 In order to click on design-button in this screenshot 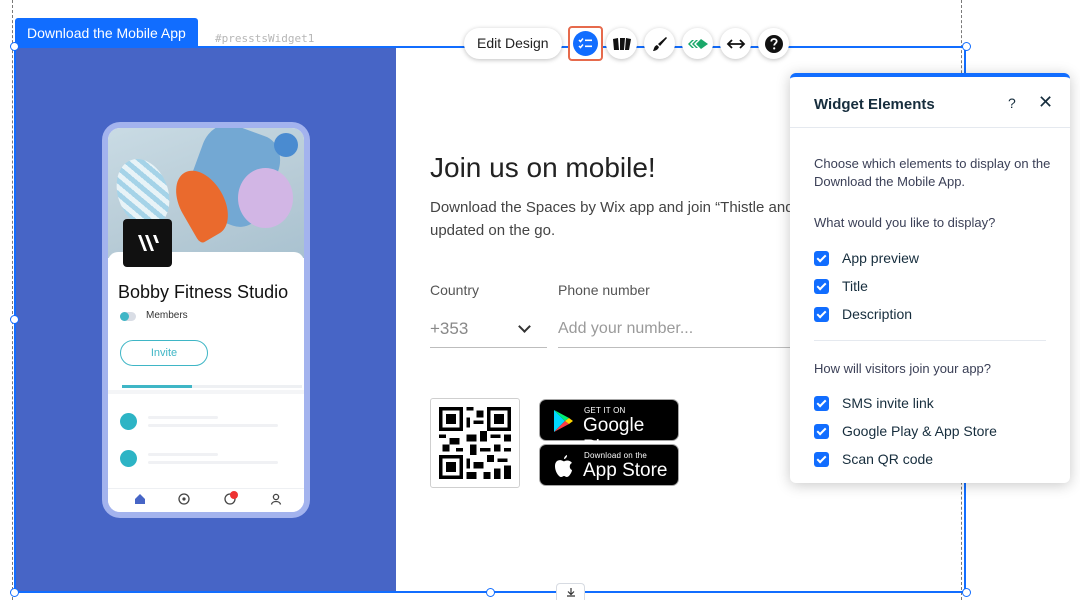, I will do `click(659, 43)`.